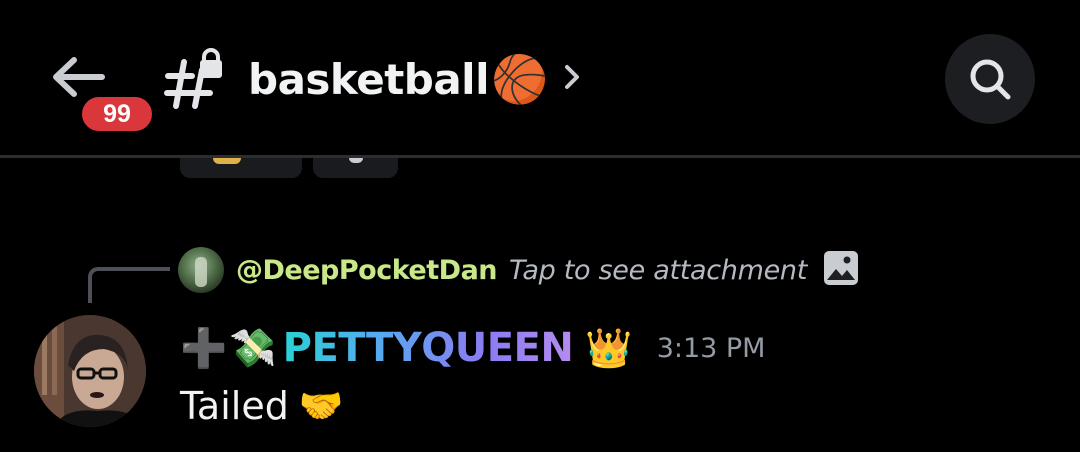  What do you see at coordinates (321, 406) in the screenshot?
I see `handshake-icon: 🤝` at bounding box center [321, 406].